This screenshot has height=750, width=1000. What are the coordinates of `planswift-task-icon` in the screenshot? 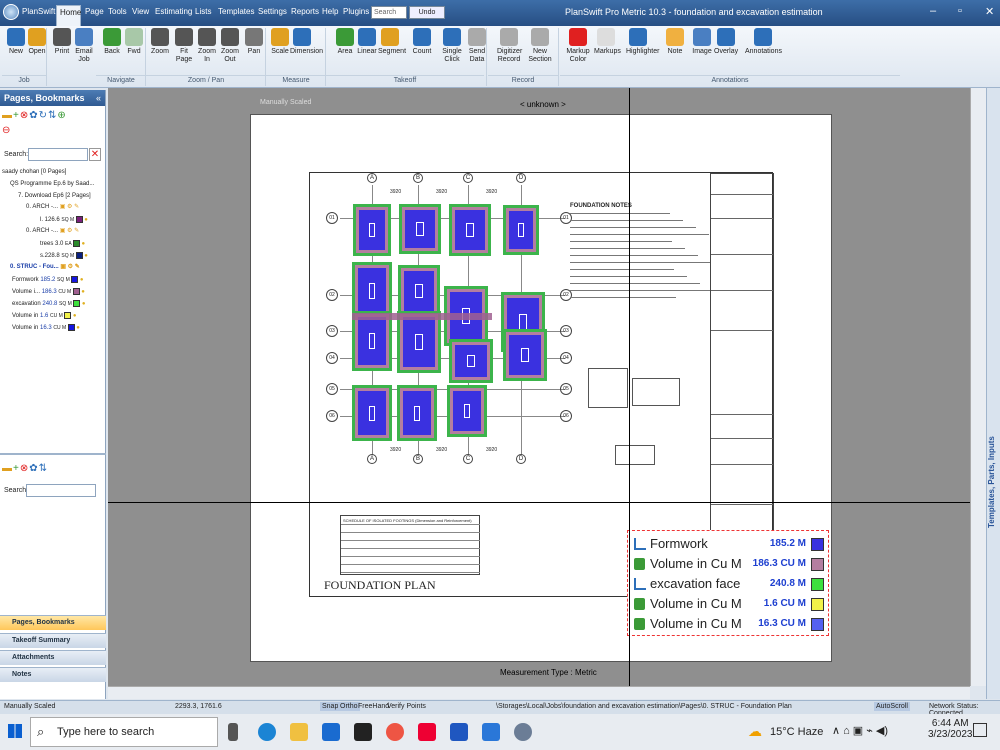 It's located at (491, 732).